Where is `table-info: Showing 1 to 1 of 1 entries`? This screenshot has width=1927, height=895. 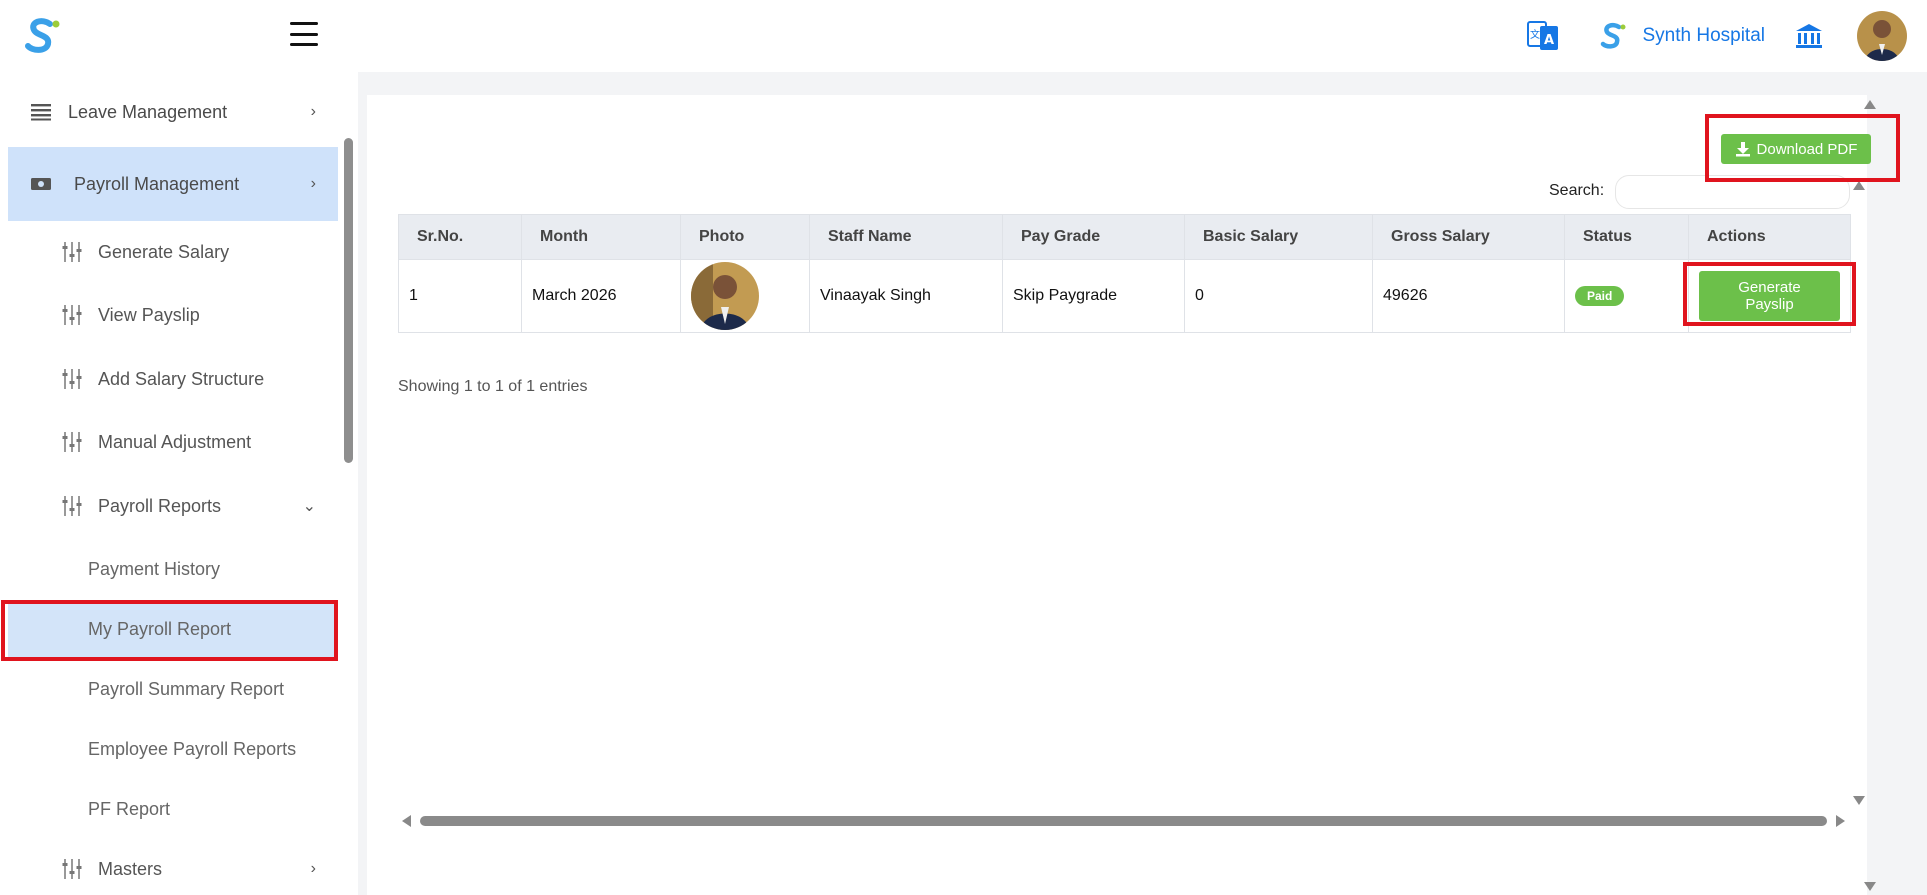
table-info: Showing 1 to 1 of 1 entries is located at coordinates (493, 386).